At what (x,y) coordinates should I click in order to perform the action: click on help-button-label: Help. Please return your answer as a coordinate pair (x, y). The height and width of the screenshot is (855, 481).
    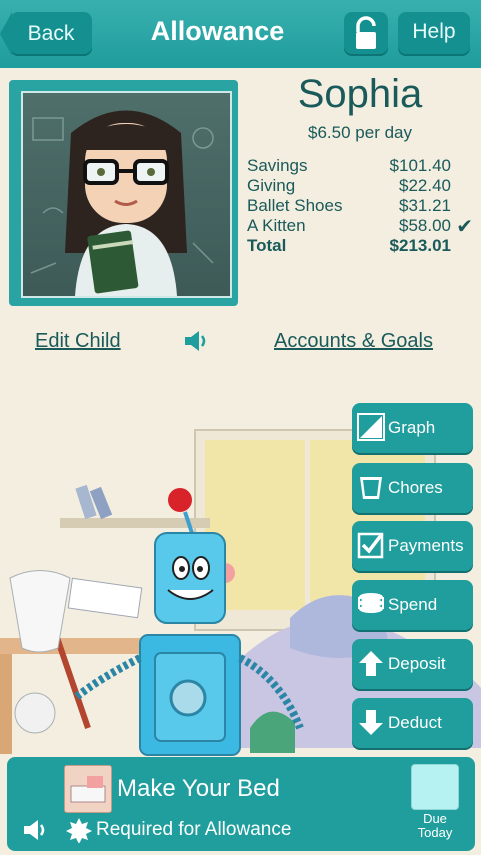
    Looking at the image, I should click on (434, 31).